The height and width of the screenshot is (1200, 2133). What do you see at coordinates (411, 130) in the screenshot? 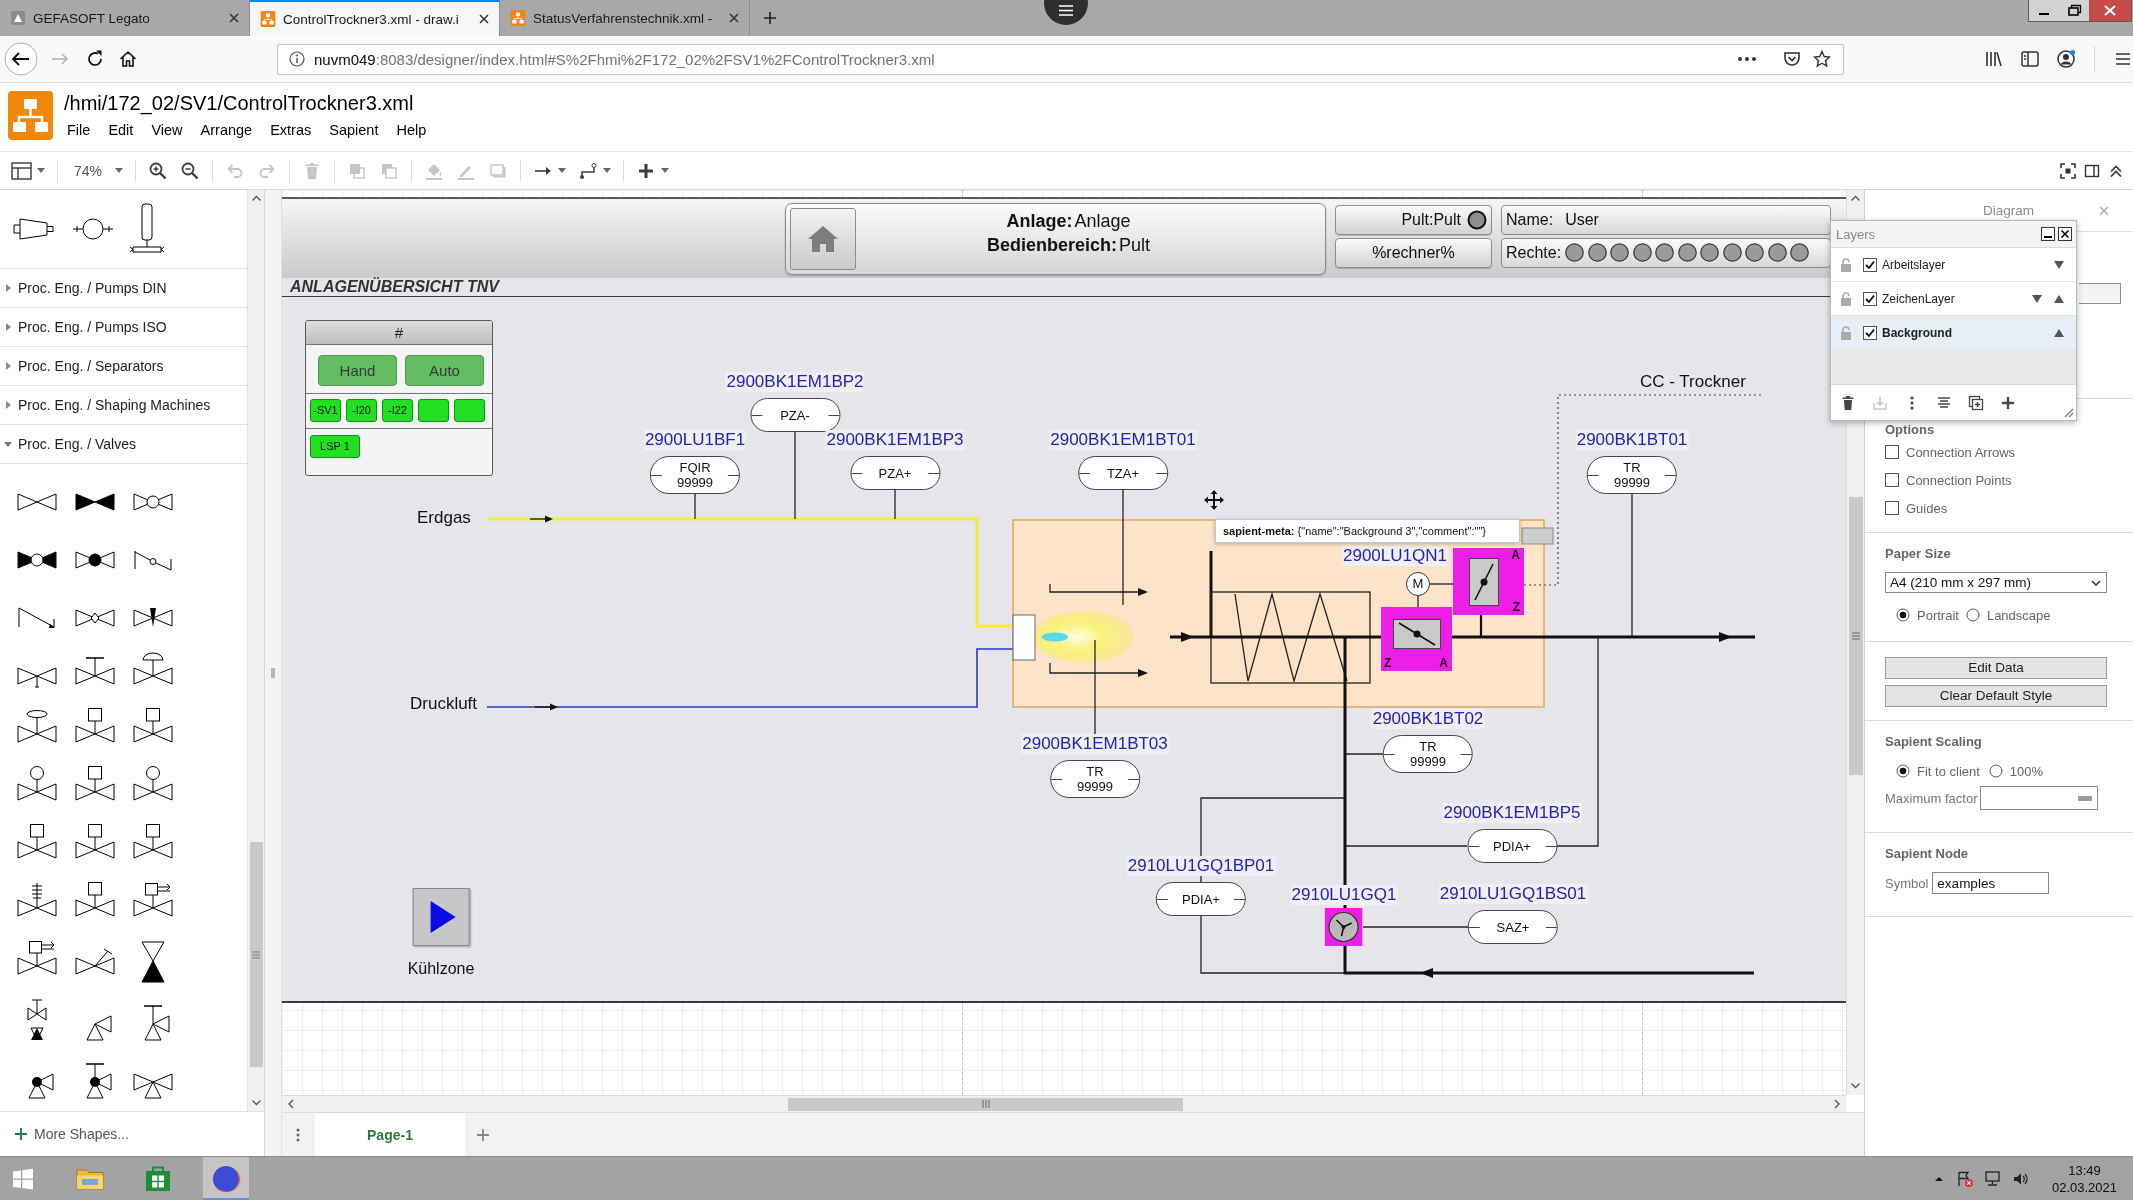
I see `menu-item: Help` at bounding box center [411, 130].